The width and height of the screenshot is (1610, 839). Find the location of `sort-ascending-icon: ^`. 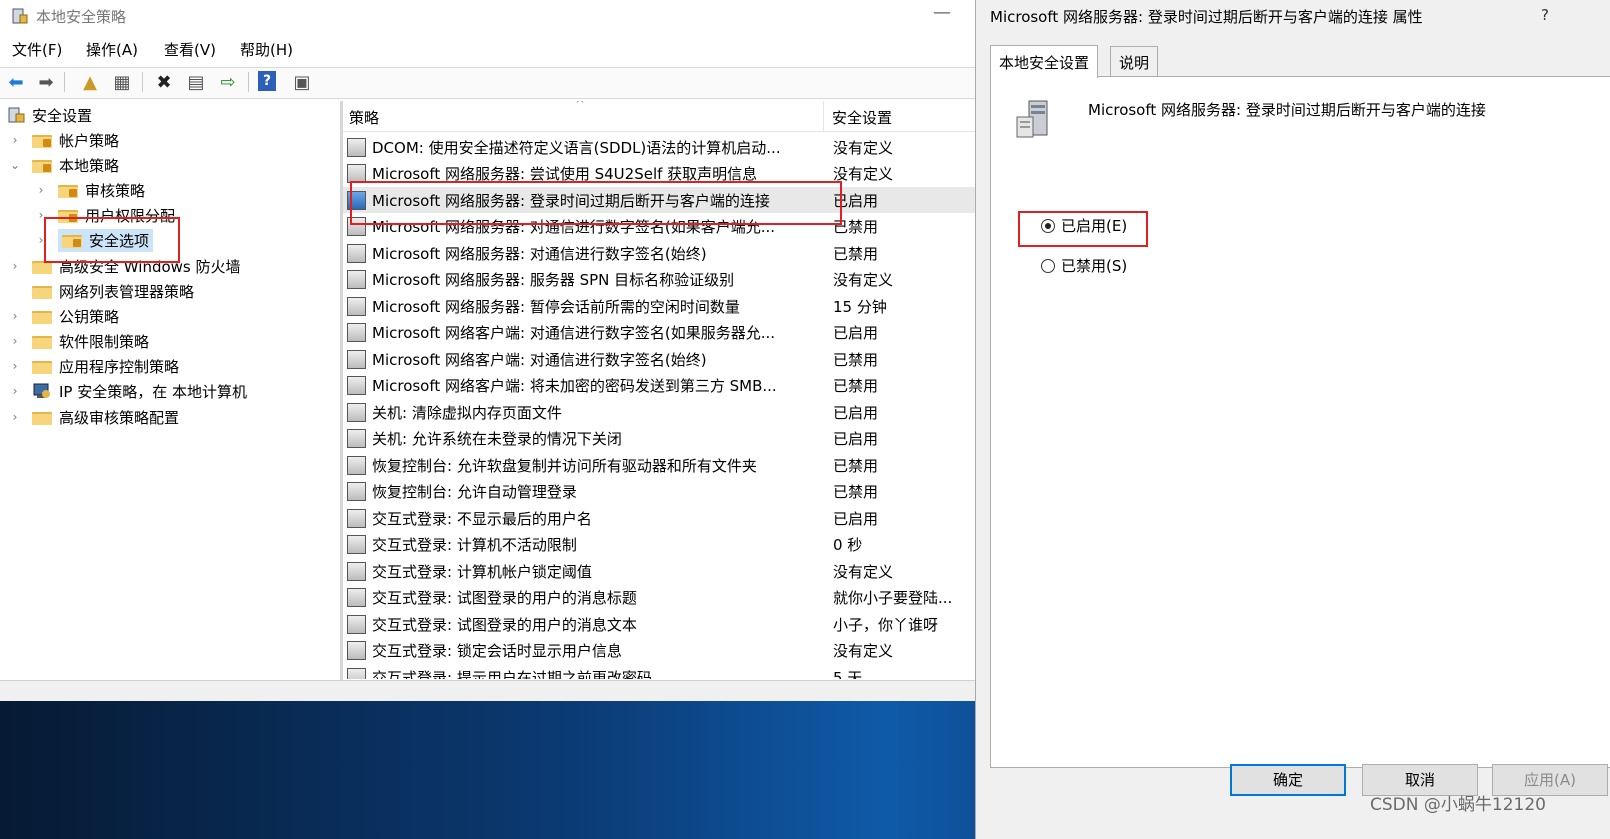

sort-ascending-icon: ^ is located at coordinates (580, 106).